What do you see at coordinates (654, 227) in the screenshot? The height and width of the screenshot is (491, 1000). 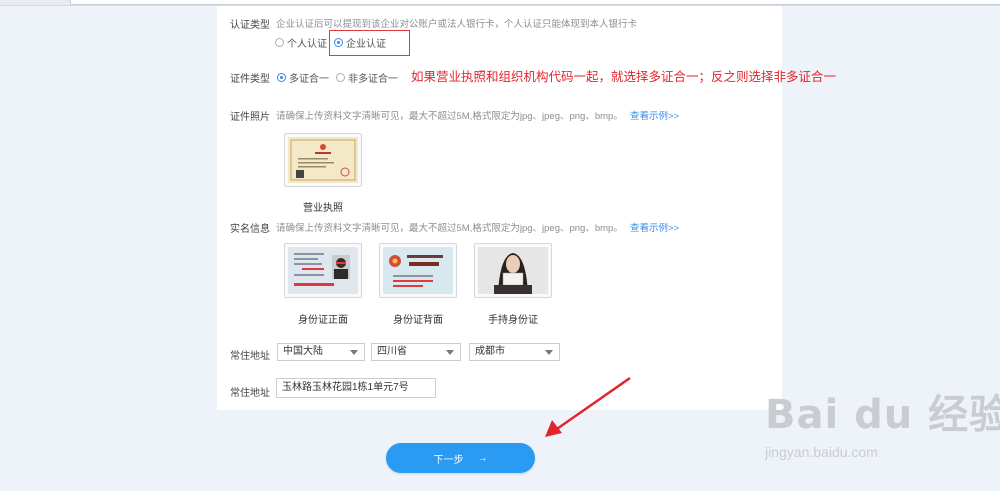 I see `realname-example-link: 查看示例>>` at bounding box center [654, 227].